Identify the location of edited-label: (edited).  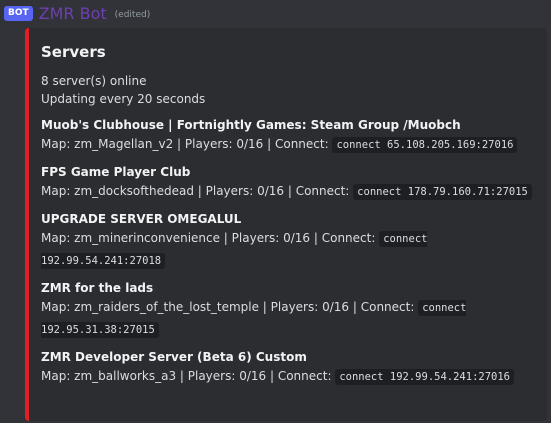
(132, 15).